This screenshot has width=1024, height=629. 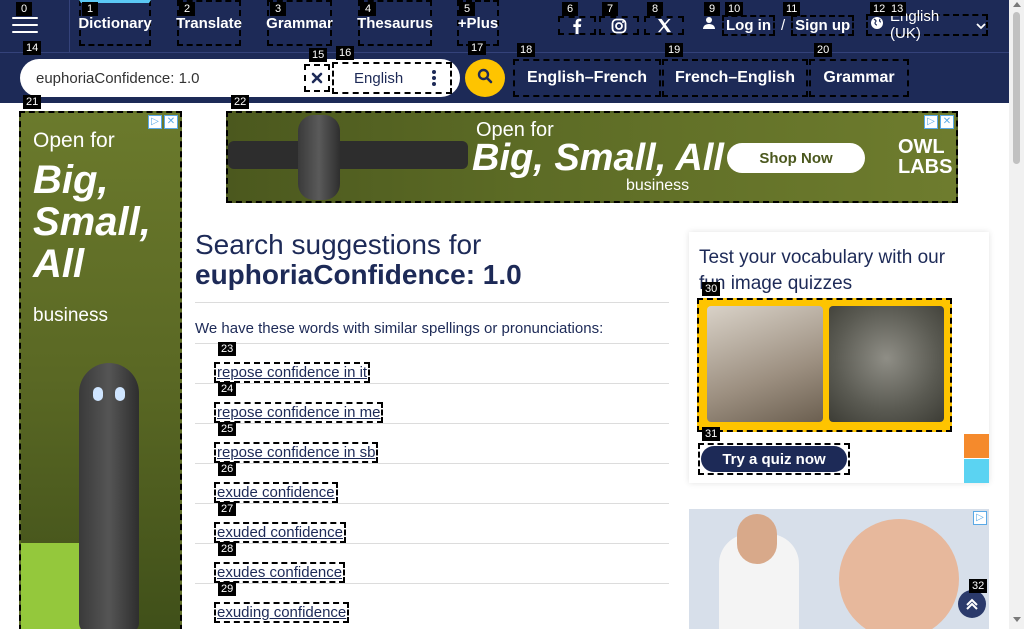 What do you see at coordinates (927, 25) in the screenshot?
I see `language-selector: English (UK)` at bounding box center [927, 25].